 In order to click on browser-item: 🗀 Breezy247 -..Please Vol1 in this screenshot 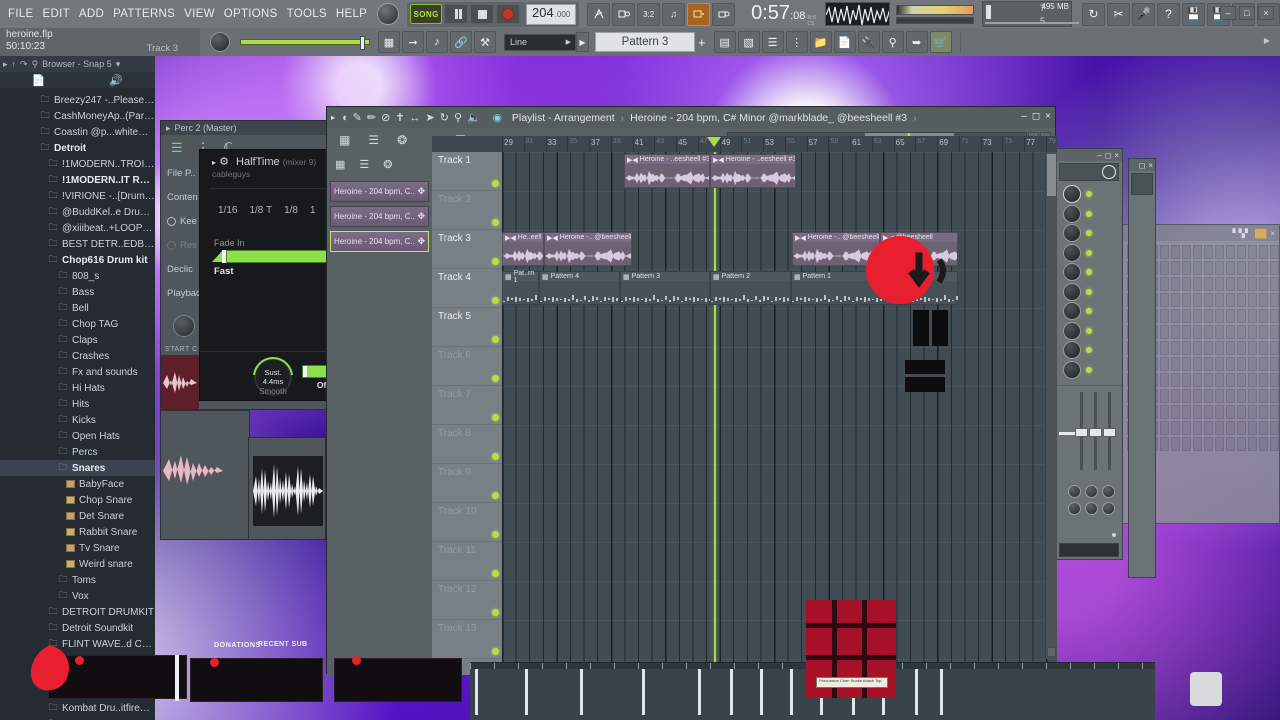, I will do `click(77, 100)`.